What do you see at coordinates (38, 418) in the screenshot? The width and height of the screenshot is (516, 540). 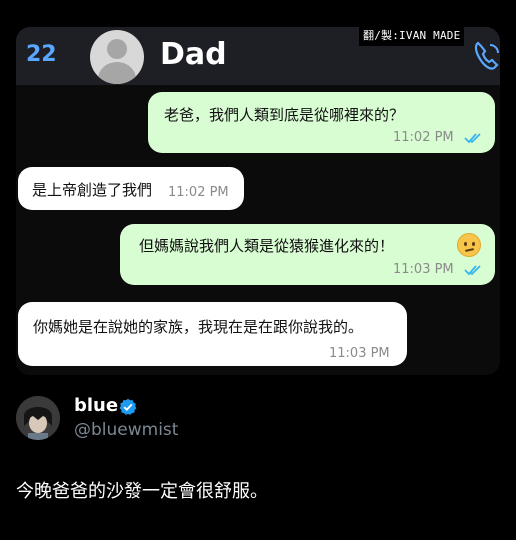 I see `user-avatar` at bounding box center [38, 418].